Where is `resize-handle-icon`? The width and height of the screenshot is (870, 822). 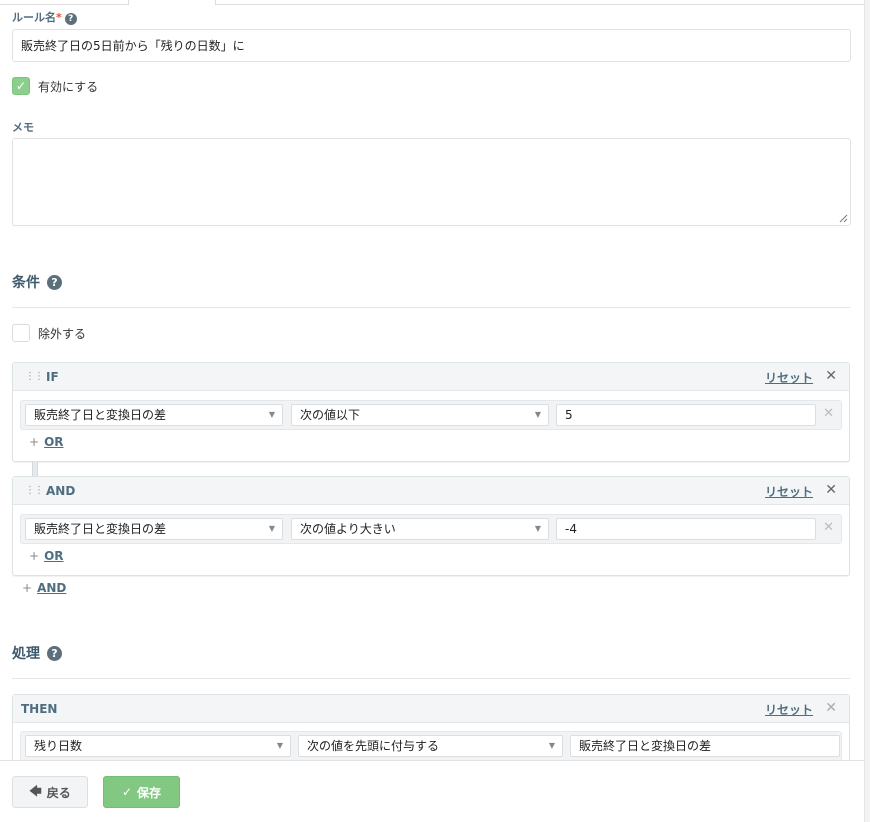
resize-handle-icon is located at coordinates (843, 218).